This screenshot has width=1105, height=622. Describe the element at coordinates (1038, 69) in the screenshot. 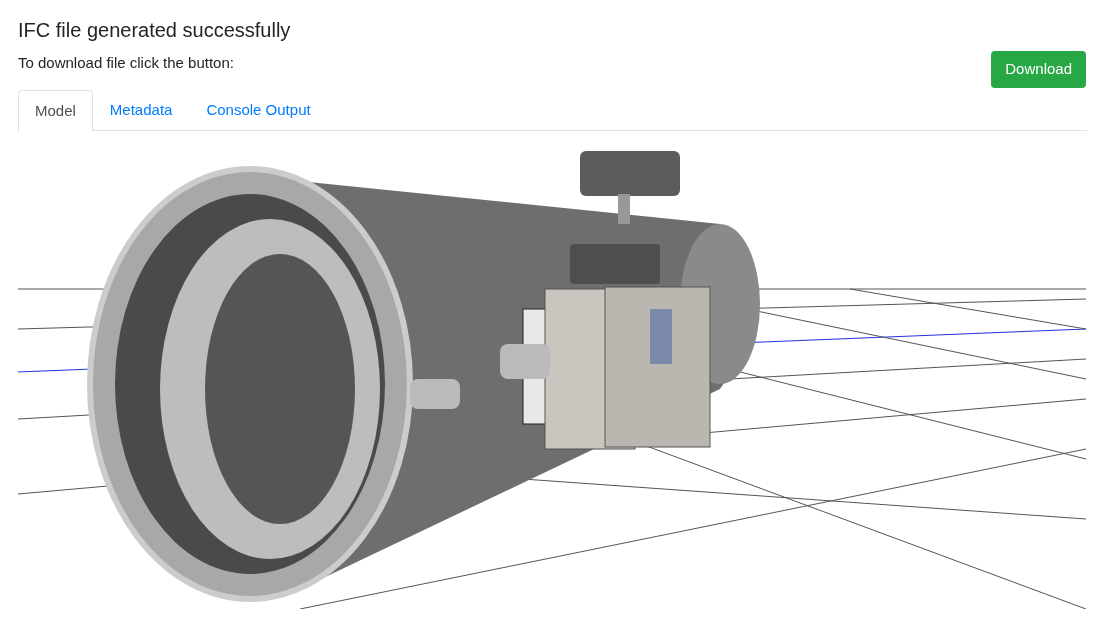

I see `download-button: Download` at that location.